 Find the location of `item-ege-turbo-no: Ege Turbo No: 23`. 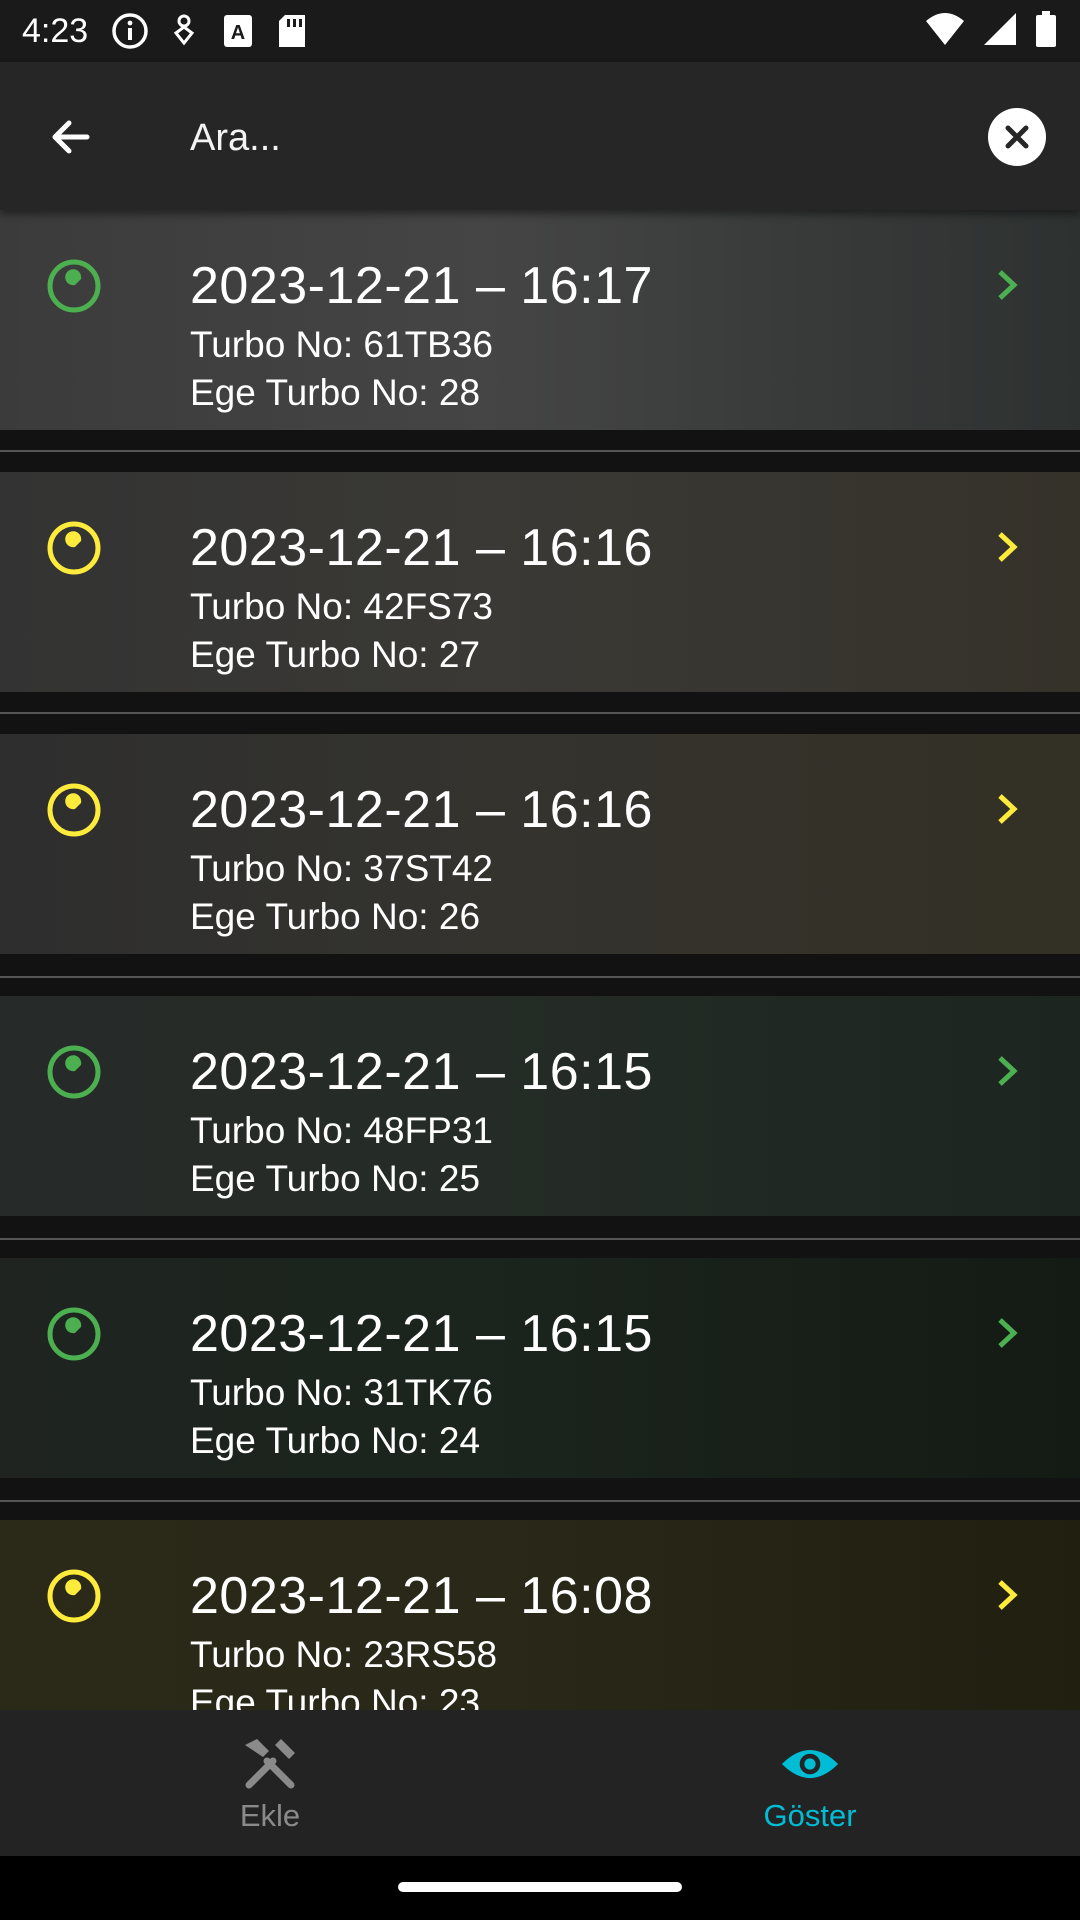

item-ege-turbo-no: Ege Turbo No: 23 is located at coordinates (335, 1696).